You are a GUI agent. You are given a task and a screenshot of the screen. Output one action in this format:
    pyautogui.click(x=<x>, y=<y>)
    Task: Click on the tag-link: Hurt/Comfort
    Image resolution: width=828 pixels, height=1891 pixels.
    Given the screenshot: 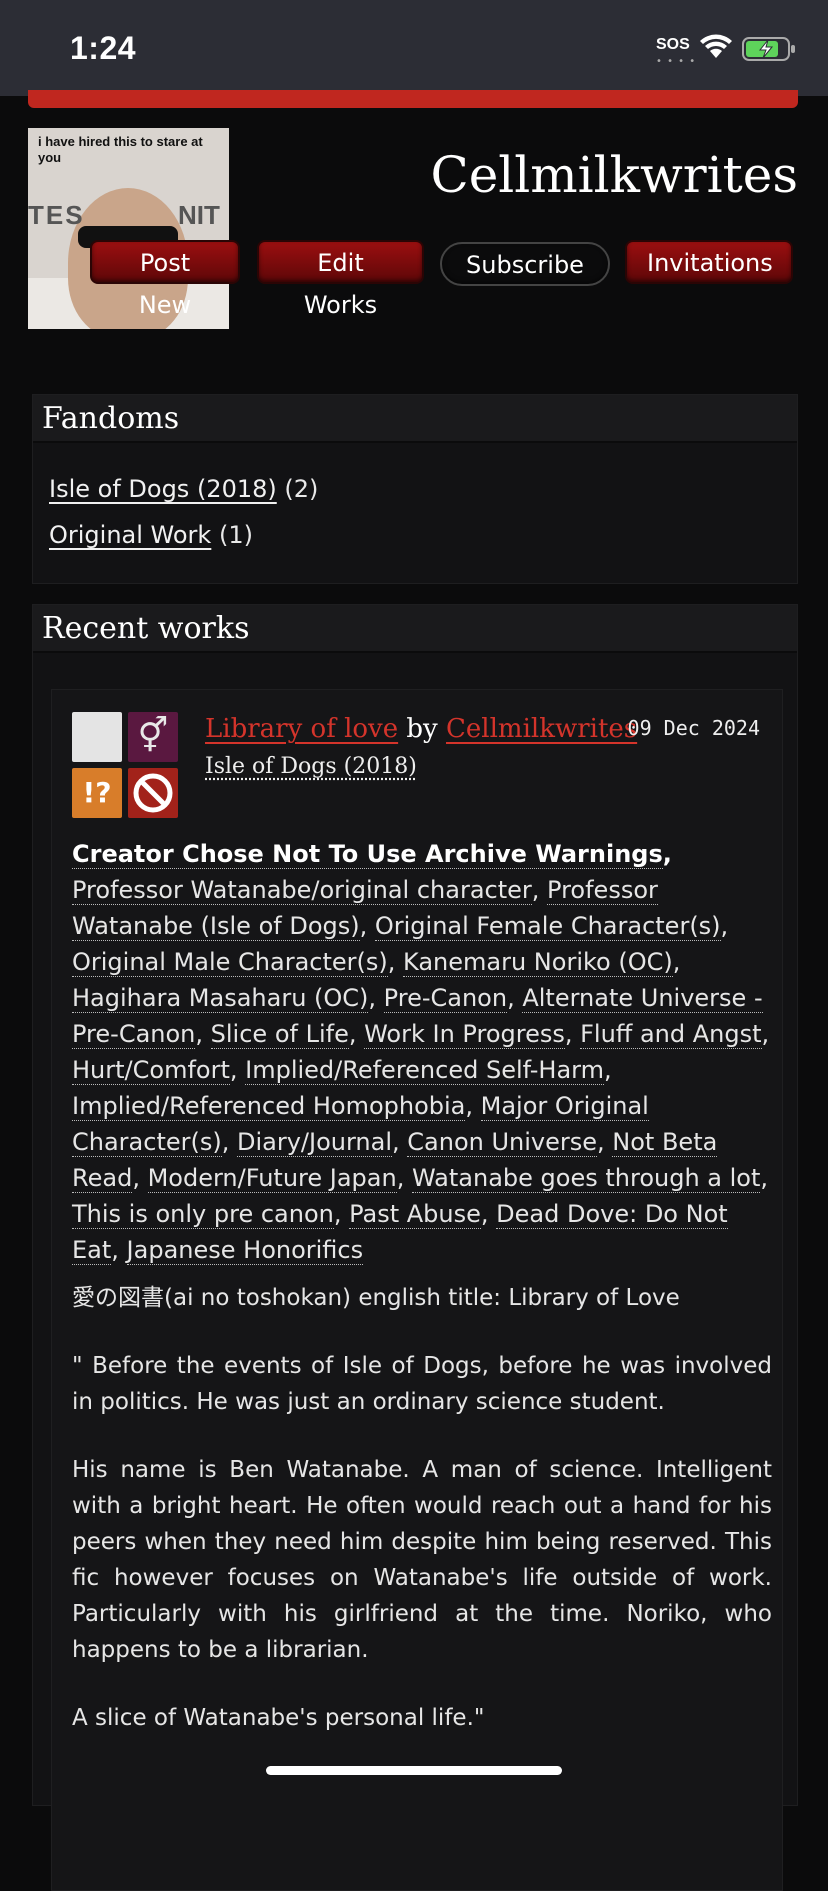 What is the action you would take?
    pyautogui.click(x=151, y=1070)
    